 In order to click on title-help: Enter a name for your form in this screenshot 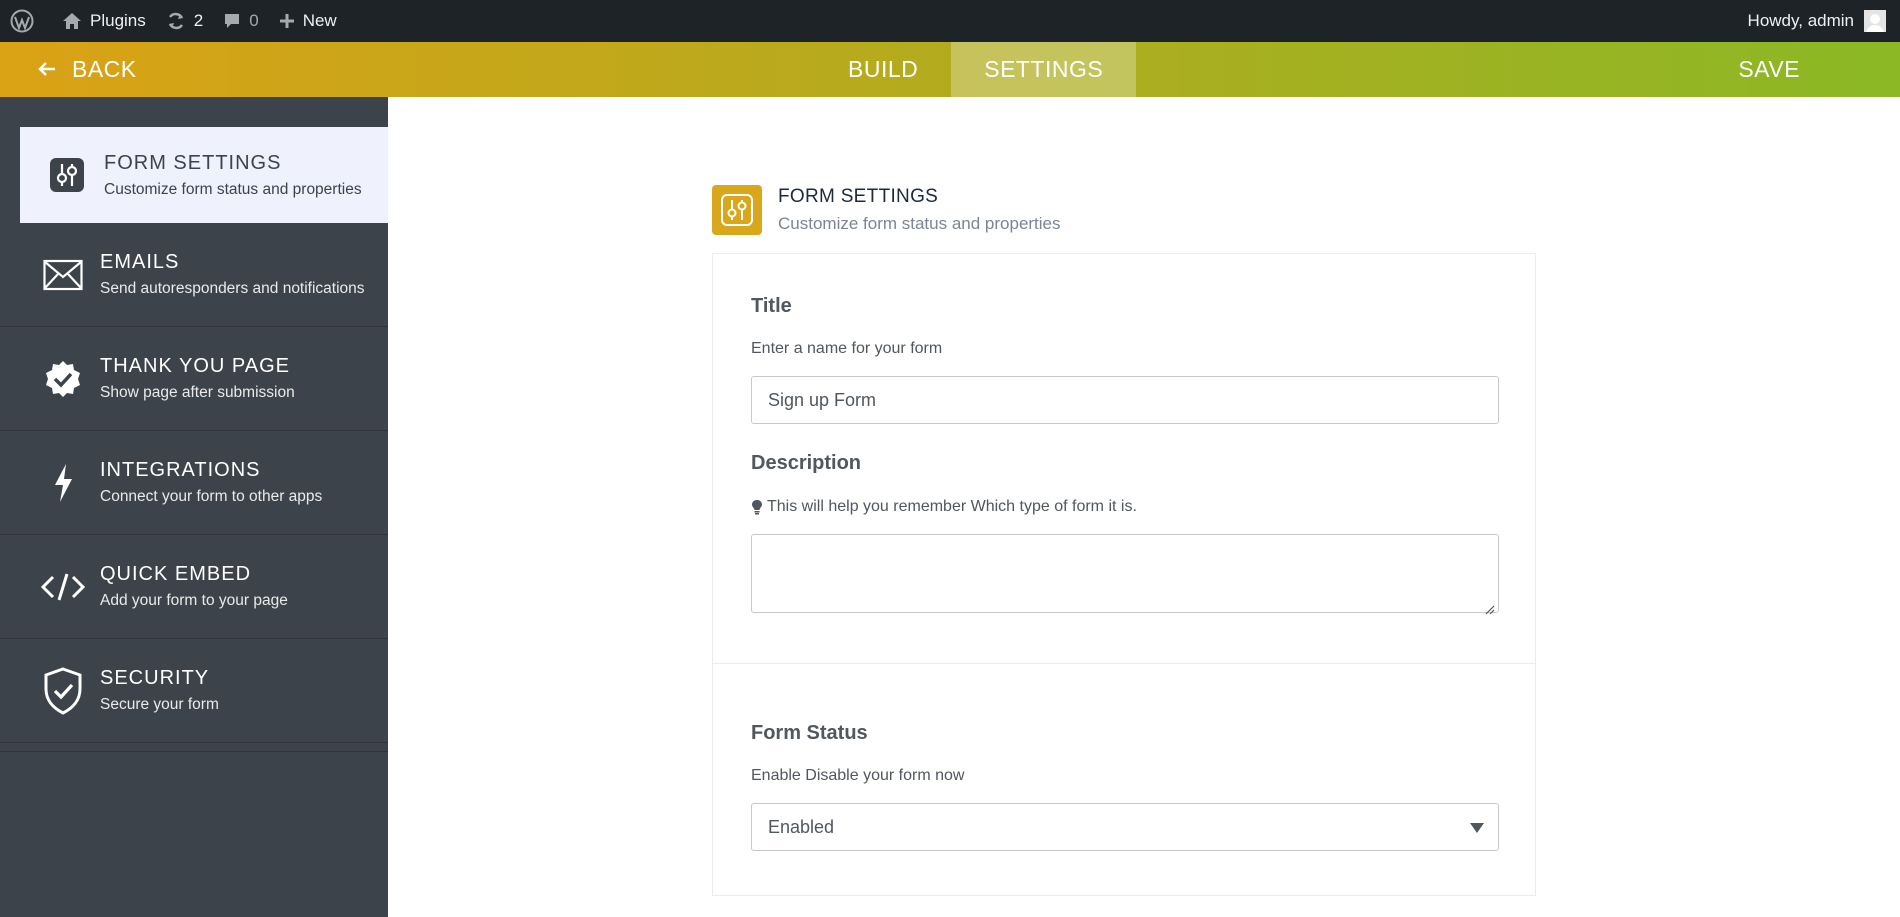, I will do `click(847, 348)`.